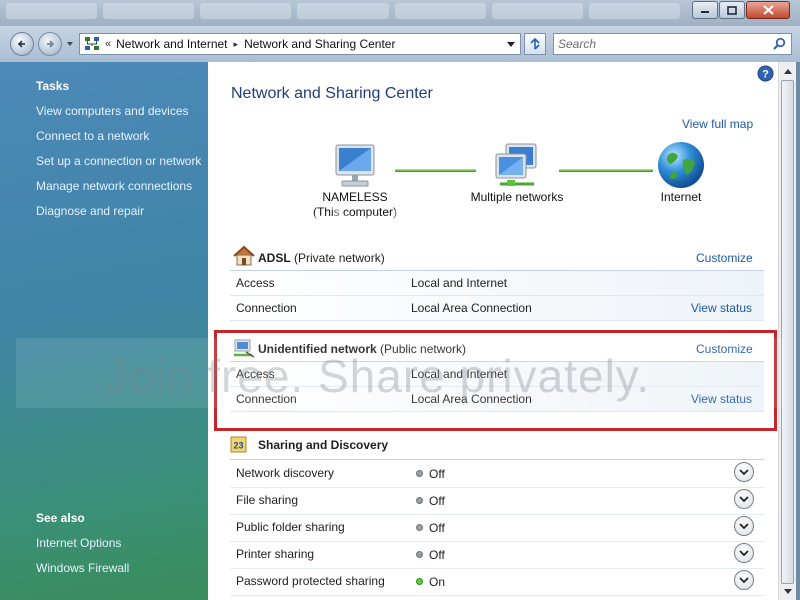  What do you see at coordinates (255, 283) in the screenshot?
I see `access-label: Access` at bounding box center [255, 283].